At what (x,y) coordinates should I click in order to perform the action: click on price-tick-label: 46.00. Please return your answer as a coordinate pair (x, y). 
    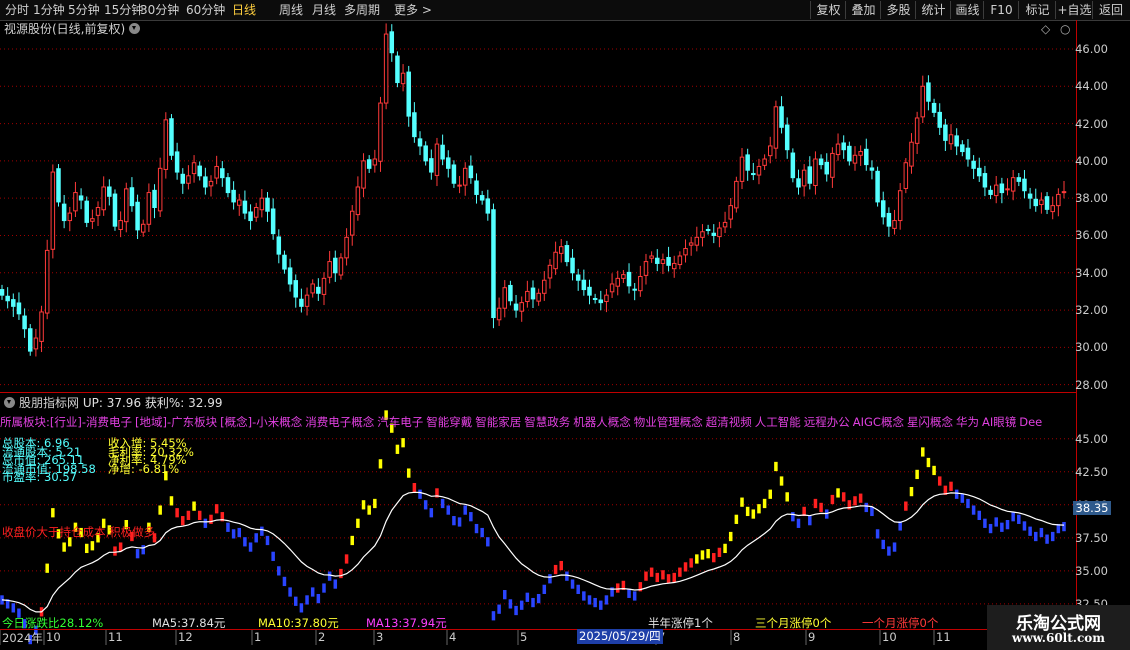
    Looking at the image, I should click on (1091, 48).